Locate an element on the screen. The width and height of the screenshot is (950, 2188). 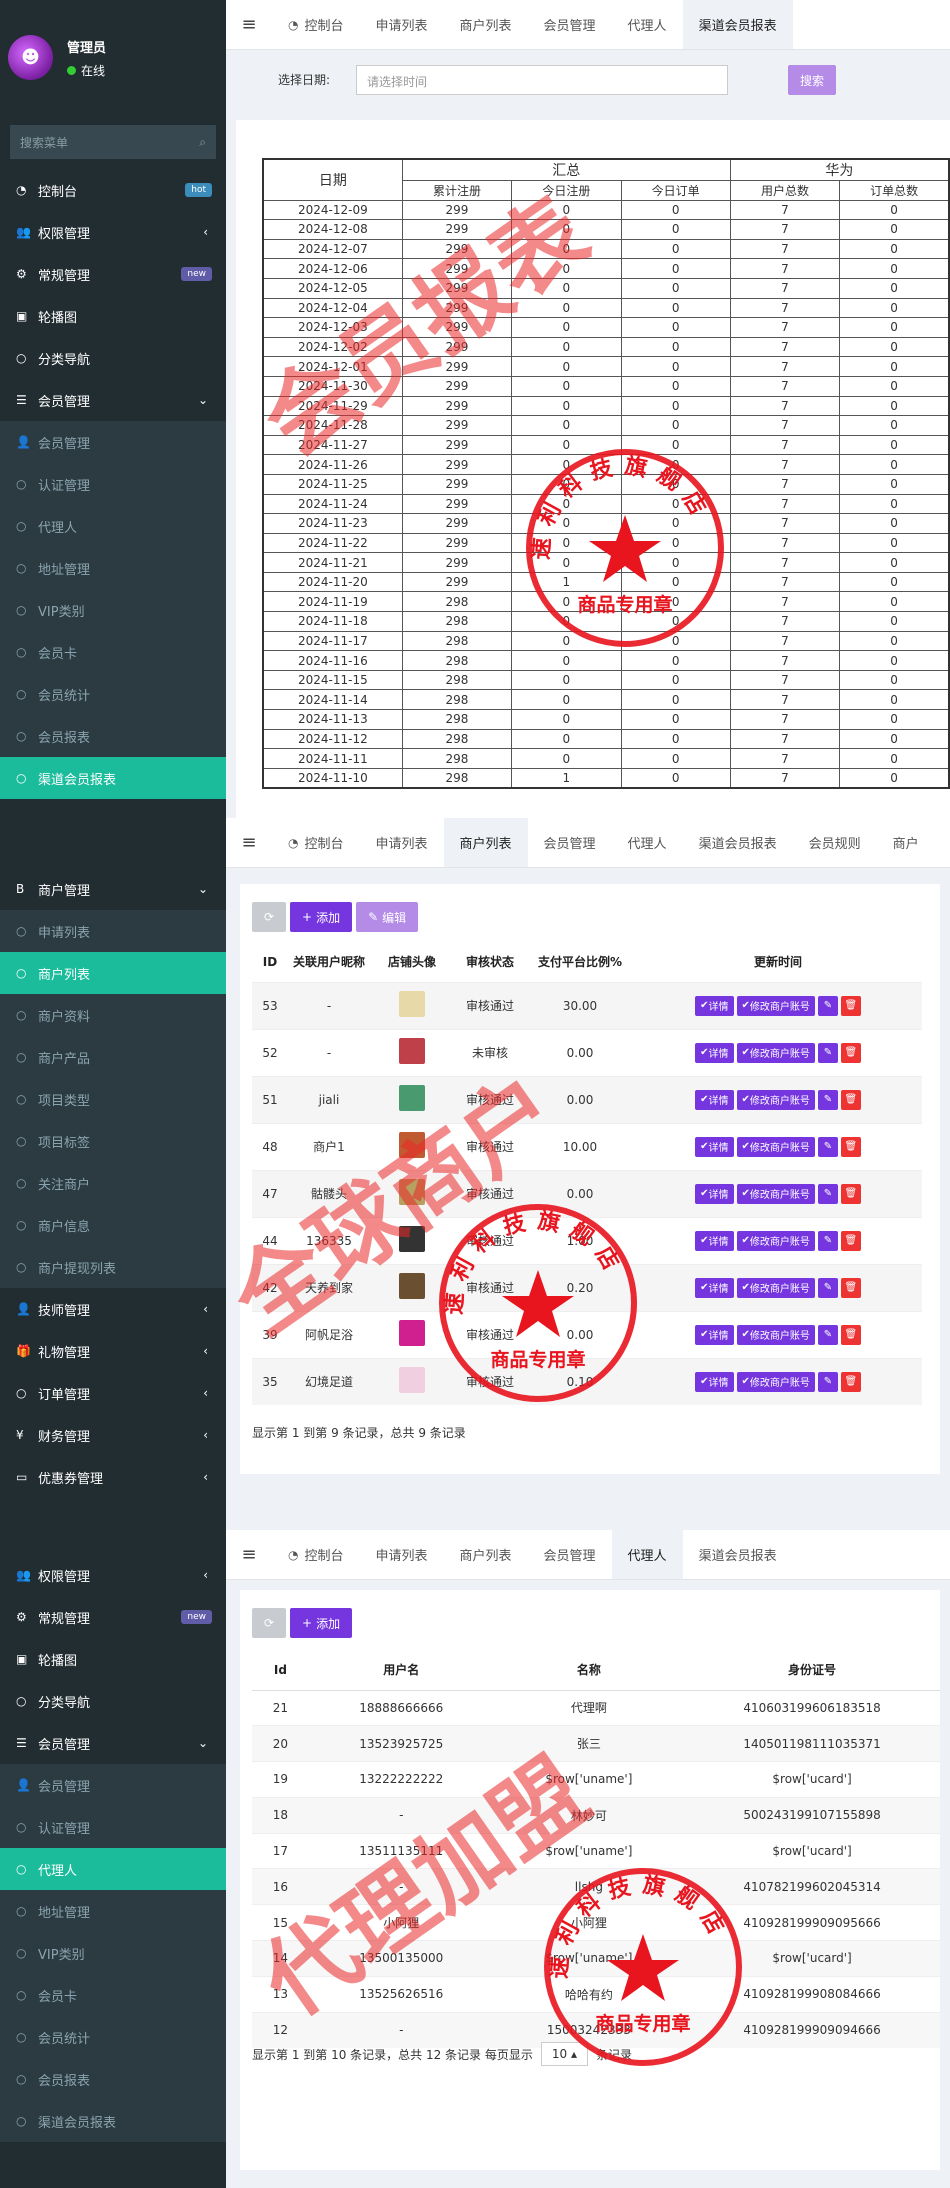
sidebar-item-0: B 商户管理 ⌄ is located at coordinates (113, 889).